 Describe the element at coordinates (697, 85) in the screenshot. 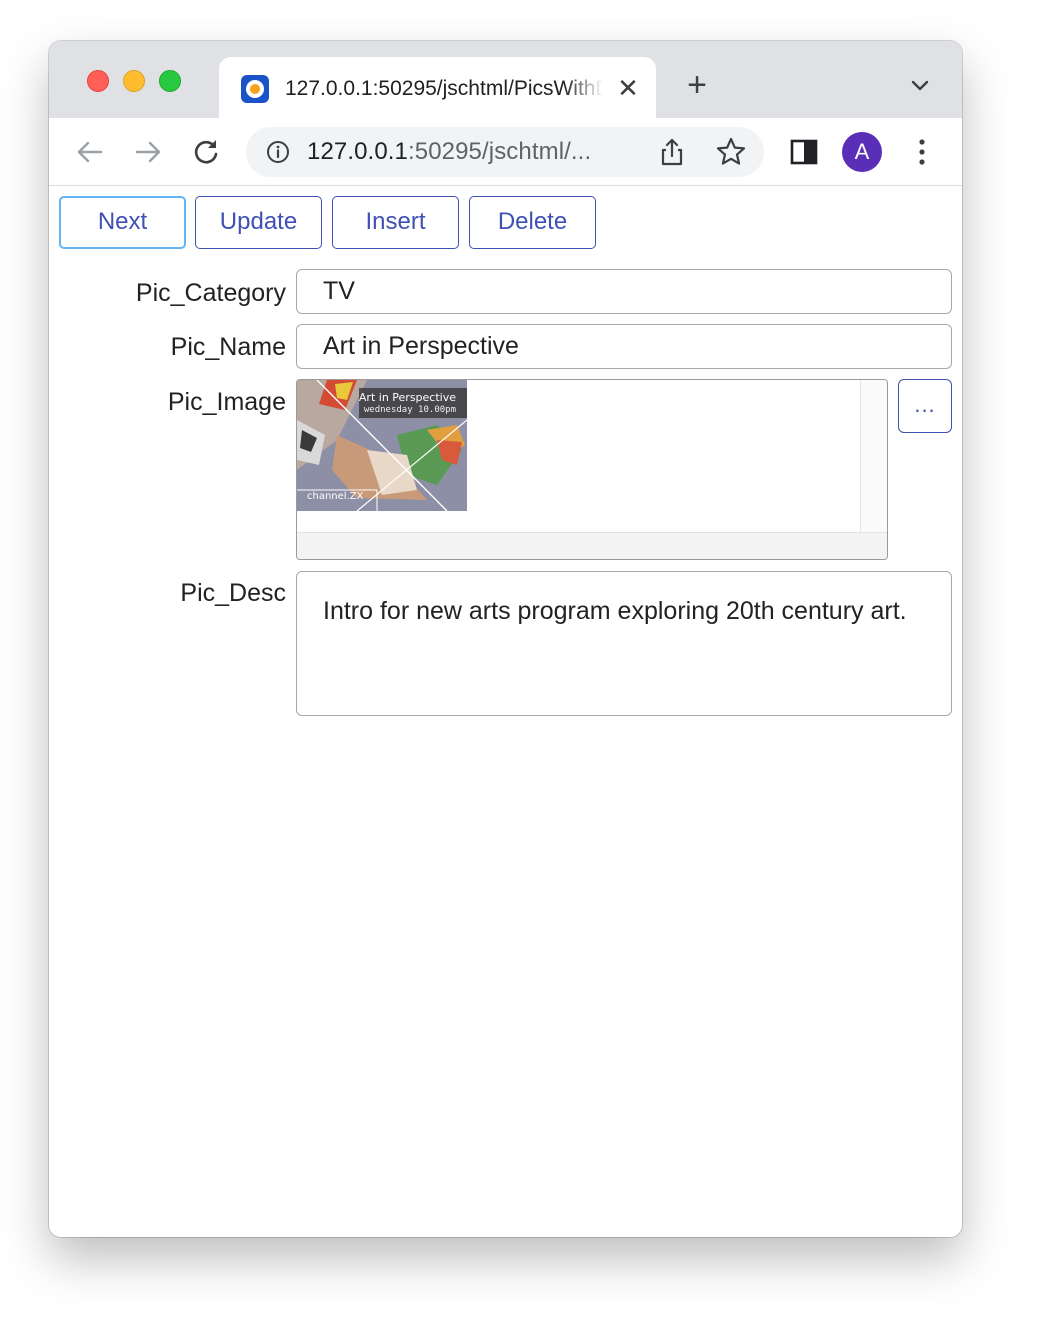

I see `new-tab-button: +` at that location.